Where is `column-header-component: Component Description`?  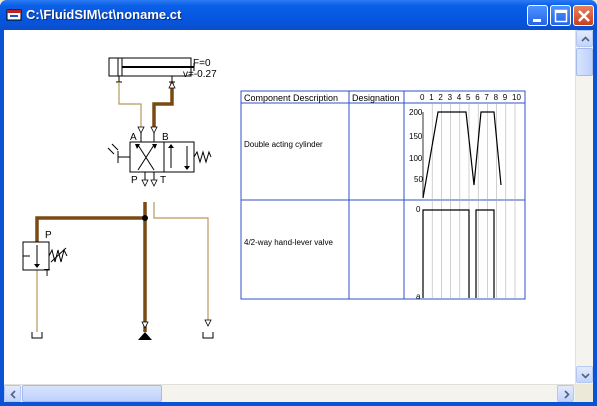
column-header-component: Component Description is located at coordinates (291, 98).